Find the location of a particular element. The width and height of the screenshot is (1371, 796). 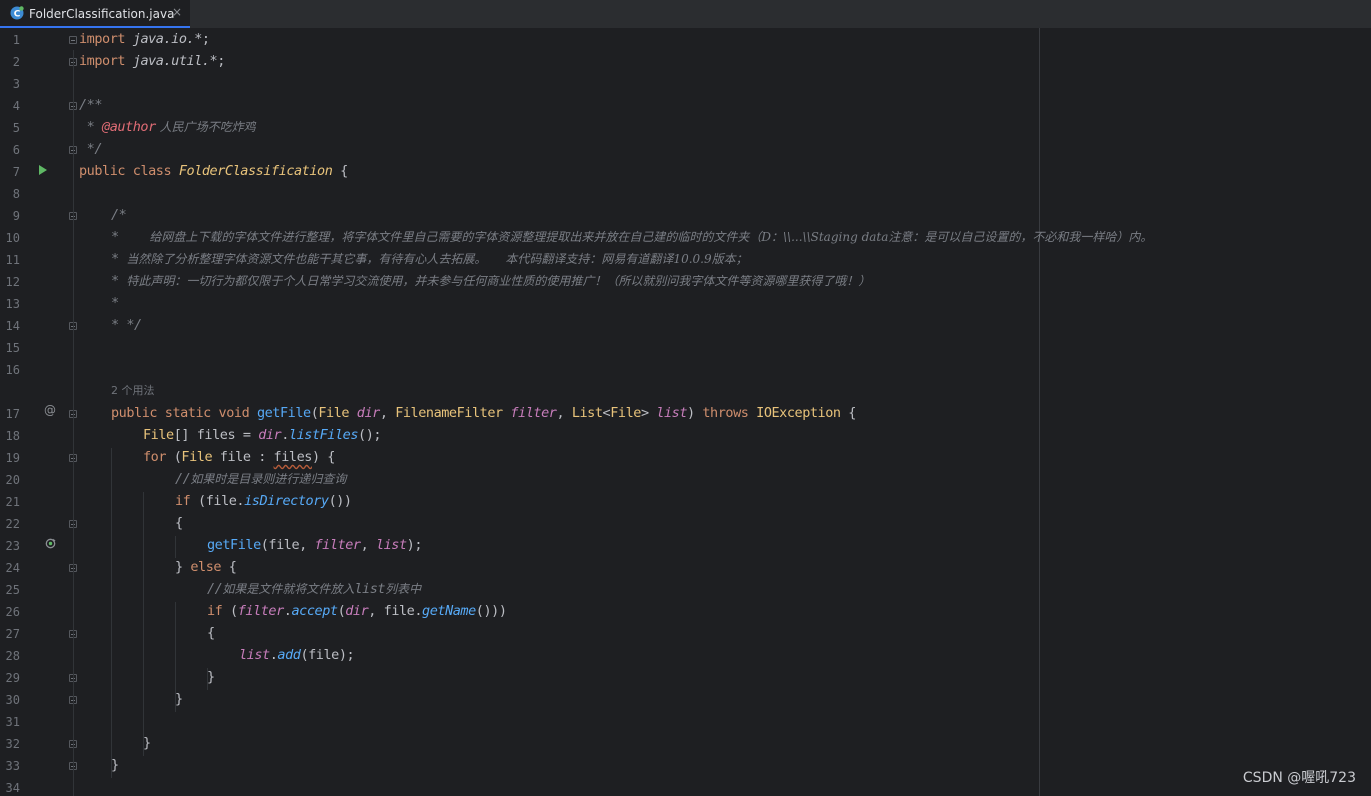

code-line-30: } is located at coordinates (179, 699).